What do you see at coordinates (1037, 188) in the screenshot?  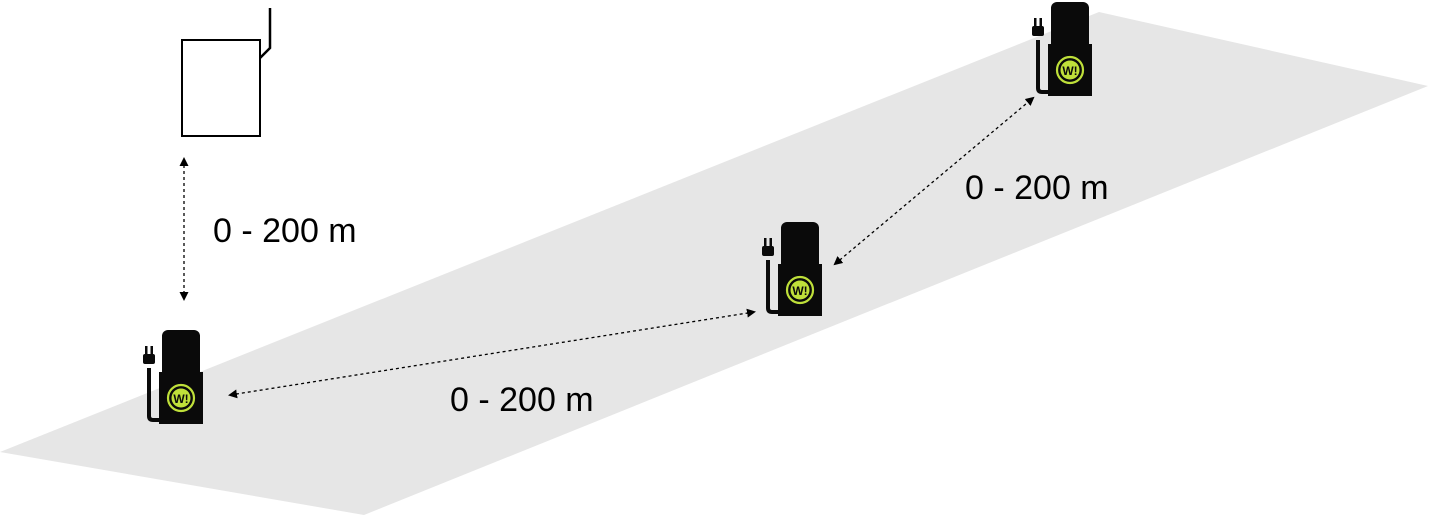 I see `distance-label-charger-2-3: 0 - 200 m` at bounding box center [1037, 188].